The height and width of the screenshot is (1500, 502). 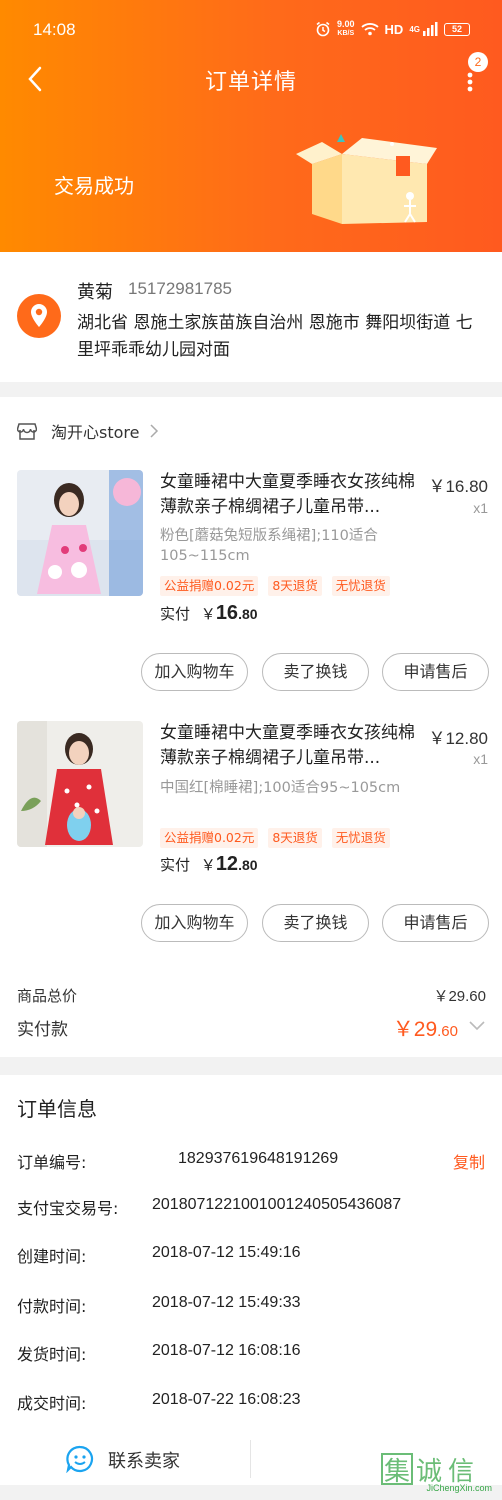 What do you see at coordinates (227, 613) in the screenshot?
I see `paid-int: 16` at bounding box center [227, 613].